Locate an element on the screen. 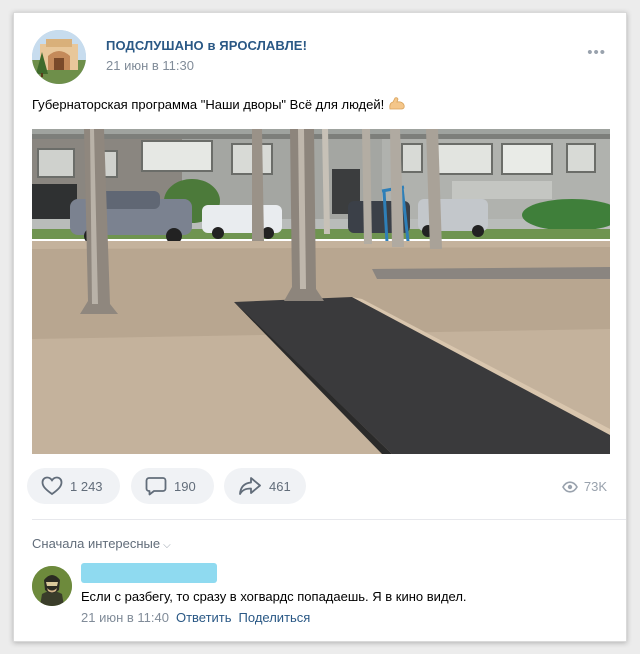 The image size is (640, 654). more-dots-icon: ••• is located at coordinates (596, 52).